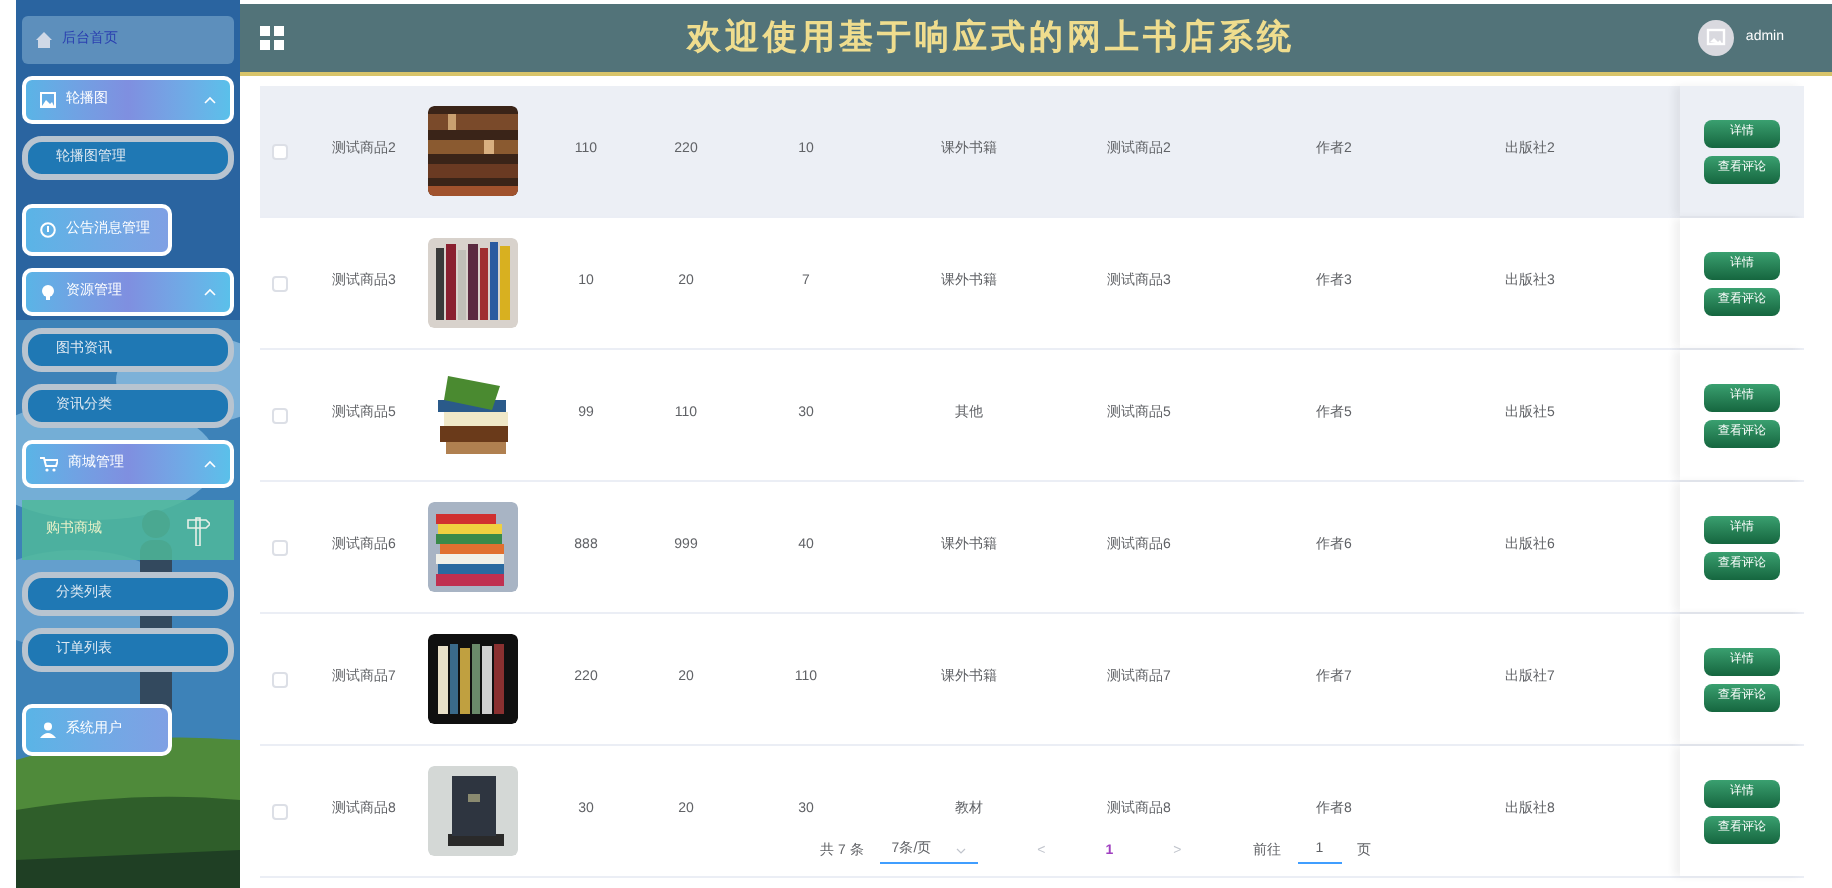 This screenshot has width=1832, height=888. Describe the element at coordinates (990, 38) in the screenshot. I see `page-title: 欢迎使用基于响应式的网上书店系统` at that location.